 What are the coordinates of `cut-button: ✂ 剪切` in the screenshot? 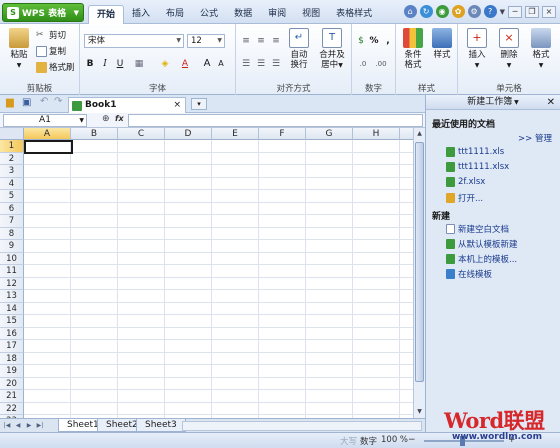 It's located at (51, 35).